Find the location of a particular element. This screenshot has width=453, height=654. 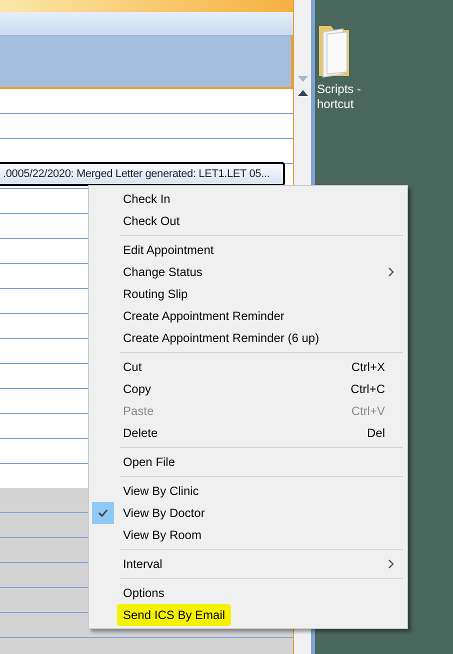

menu-item: Change Status is located at coordinates (248, 272).